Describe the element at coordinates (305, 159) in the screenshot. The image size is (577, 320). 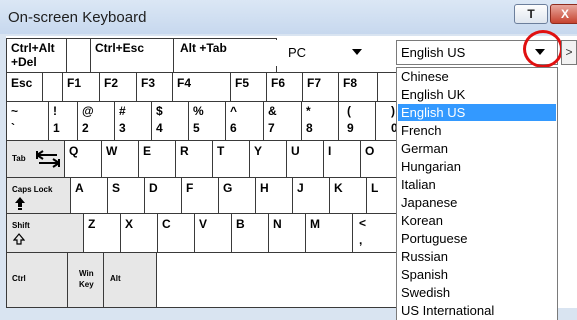
I see `key-u: U` at that location.